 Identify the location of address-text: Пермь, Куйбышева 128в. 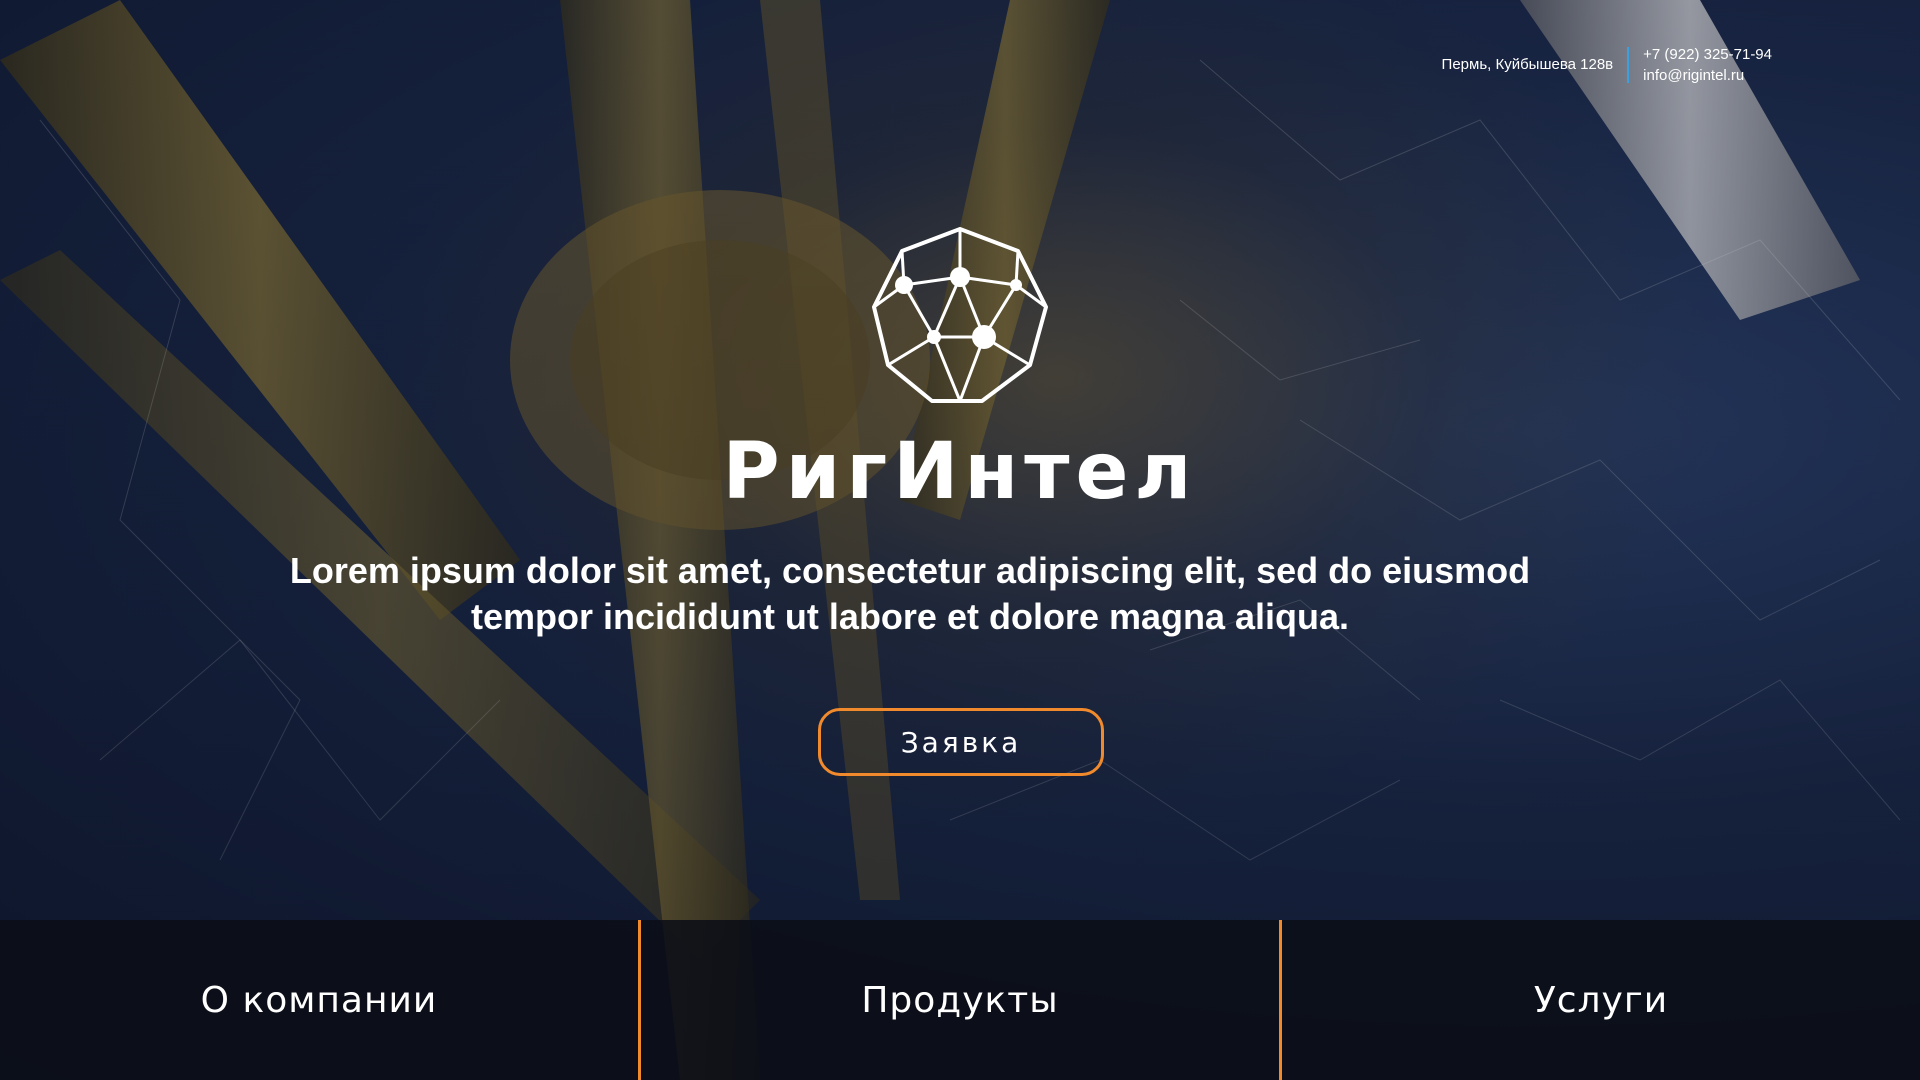
(1536, 65).